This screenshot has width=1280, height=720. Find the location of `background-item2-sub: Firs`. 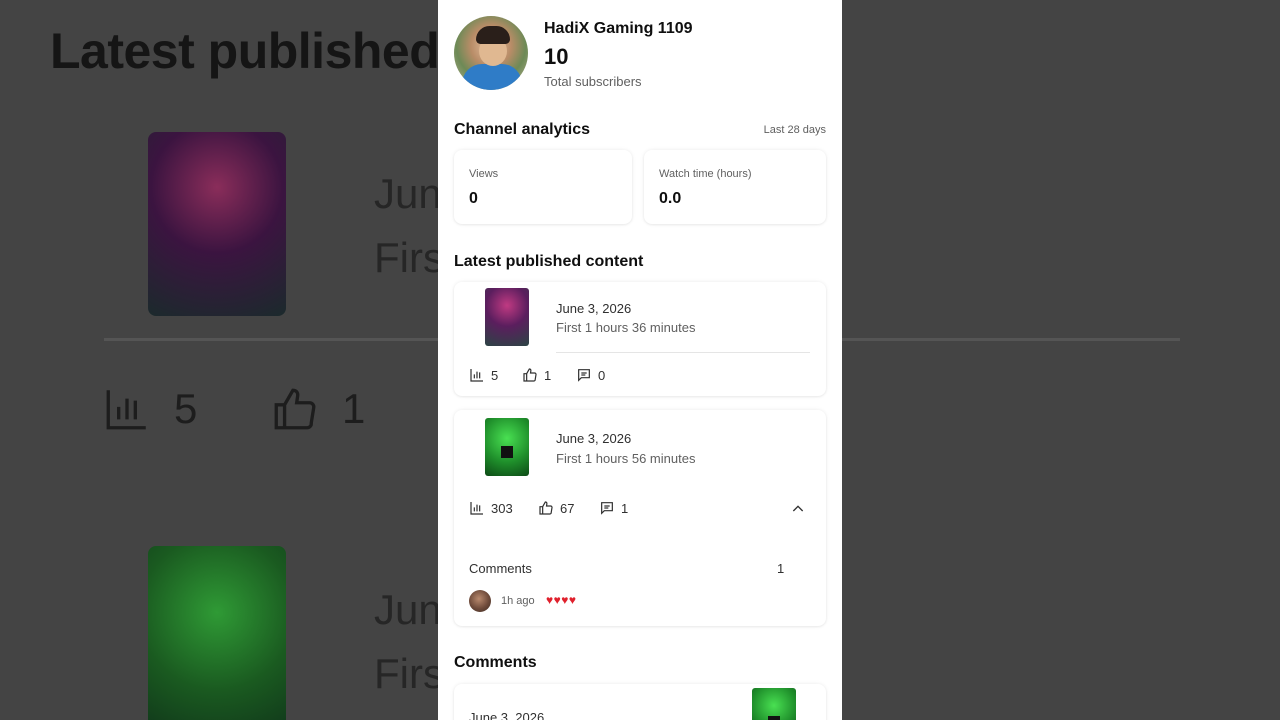

background-item2-sub: Firs is located at coordinates (409, 673).